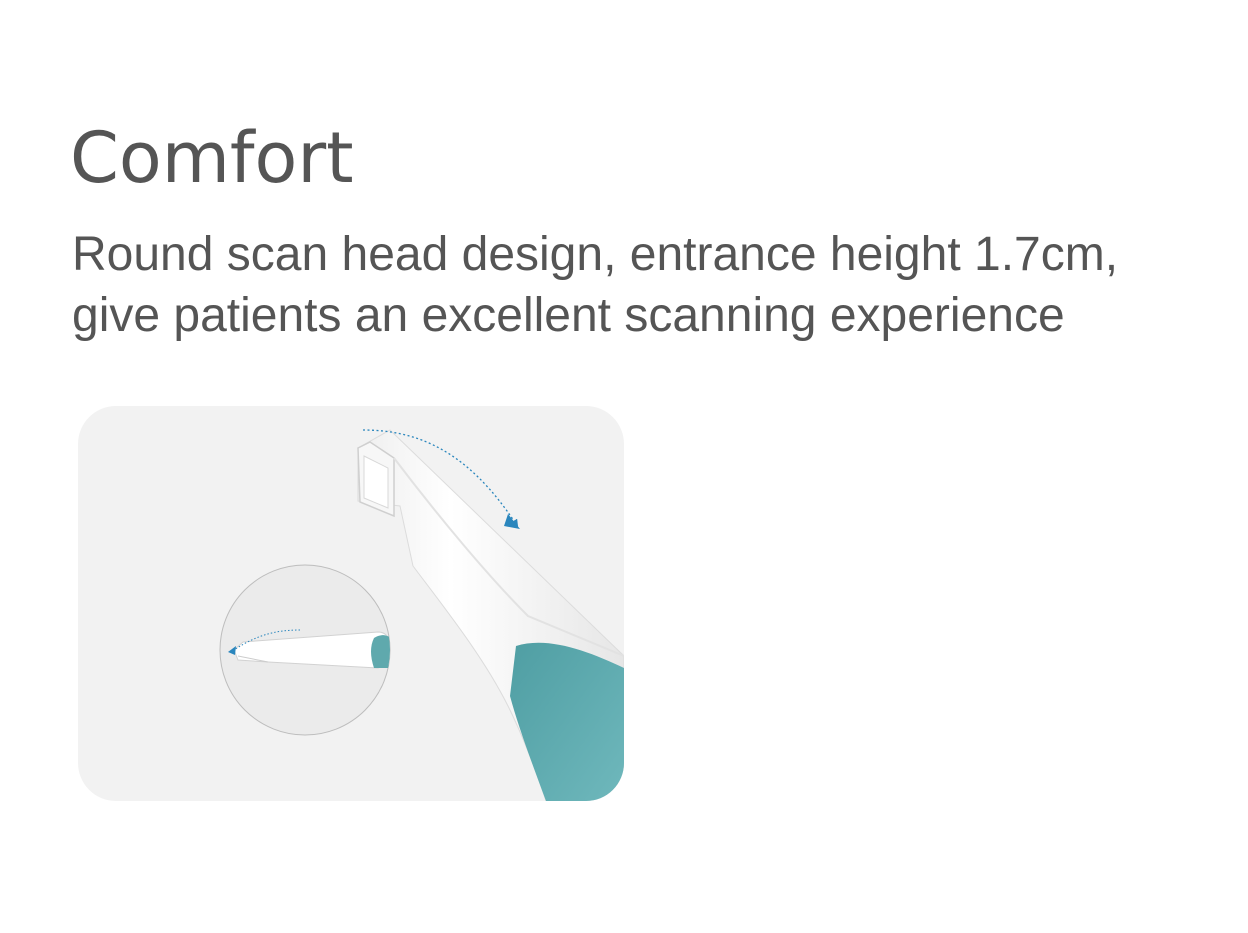  What do you see at coordinates (421, 615) in the screenshot?
I see `scanner-illustration-svg` at bounding box center [421, 615].